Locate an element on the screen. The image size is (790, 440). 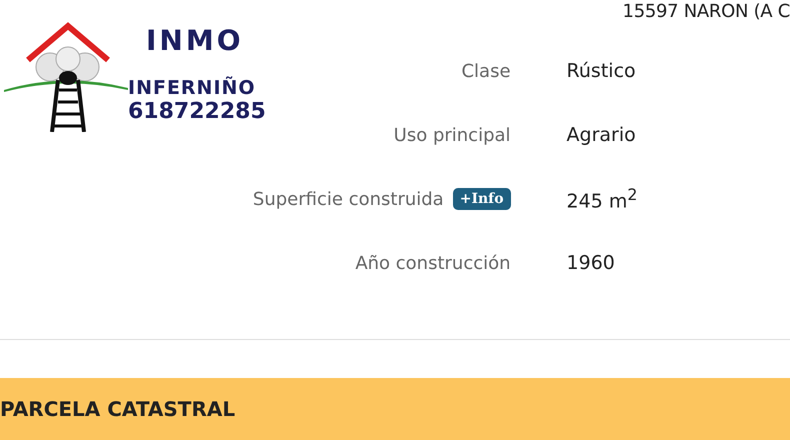
phone-number: 618722285 is located at coordinates (197, 111).